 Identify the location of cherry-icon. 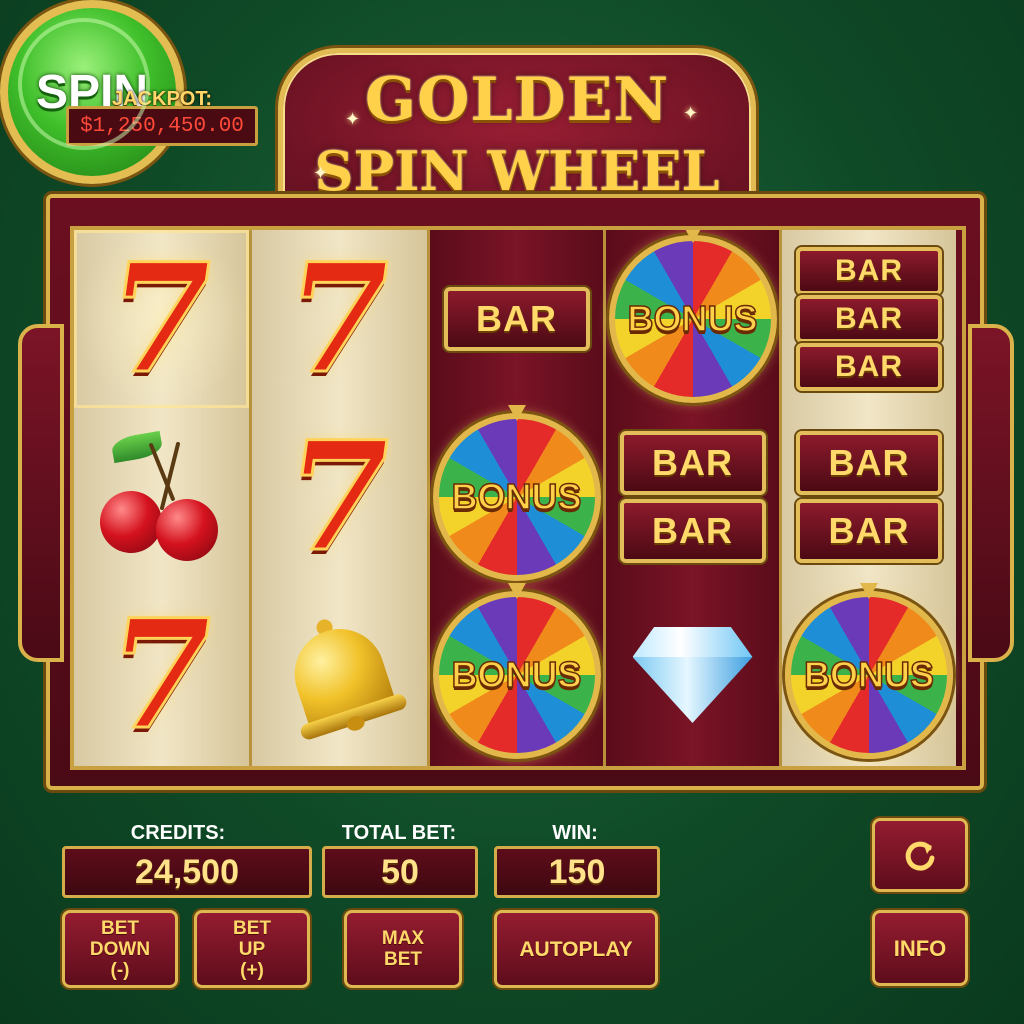
(162, 497).